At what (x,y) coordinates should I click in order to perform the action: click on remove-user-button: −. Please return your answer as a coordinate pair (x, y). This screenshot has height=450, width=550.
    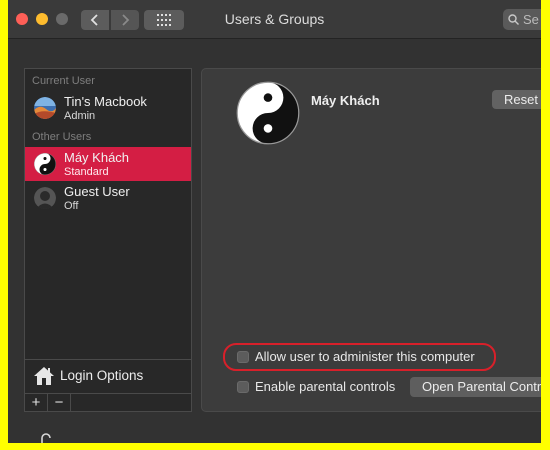
    Looking at the image, I should click on (59, 402).